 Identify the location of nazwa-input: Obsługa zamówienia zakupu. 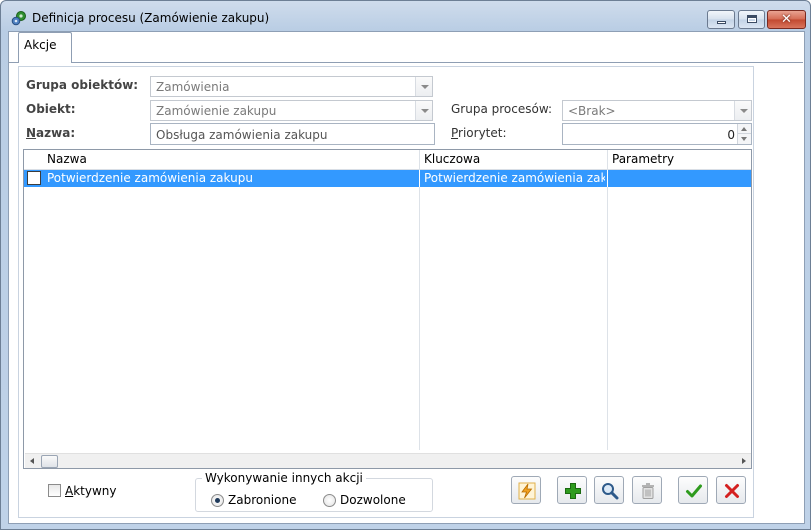
(292, 134).